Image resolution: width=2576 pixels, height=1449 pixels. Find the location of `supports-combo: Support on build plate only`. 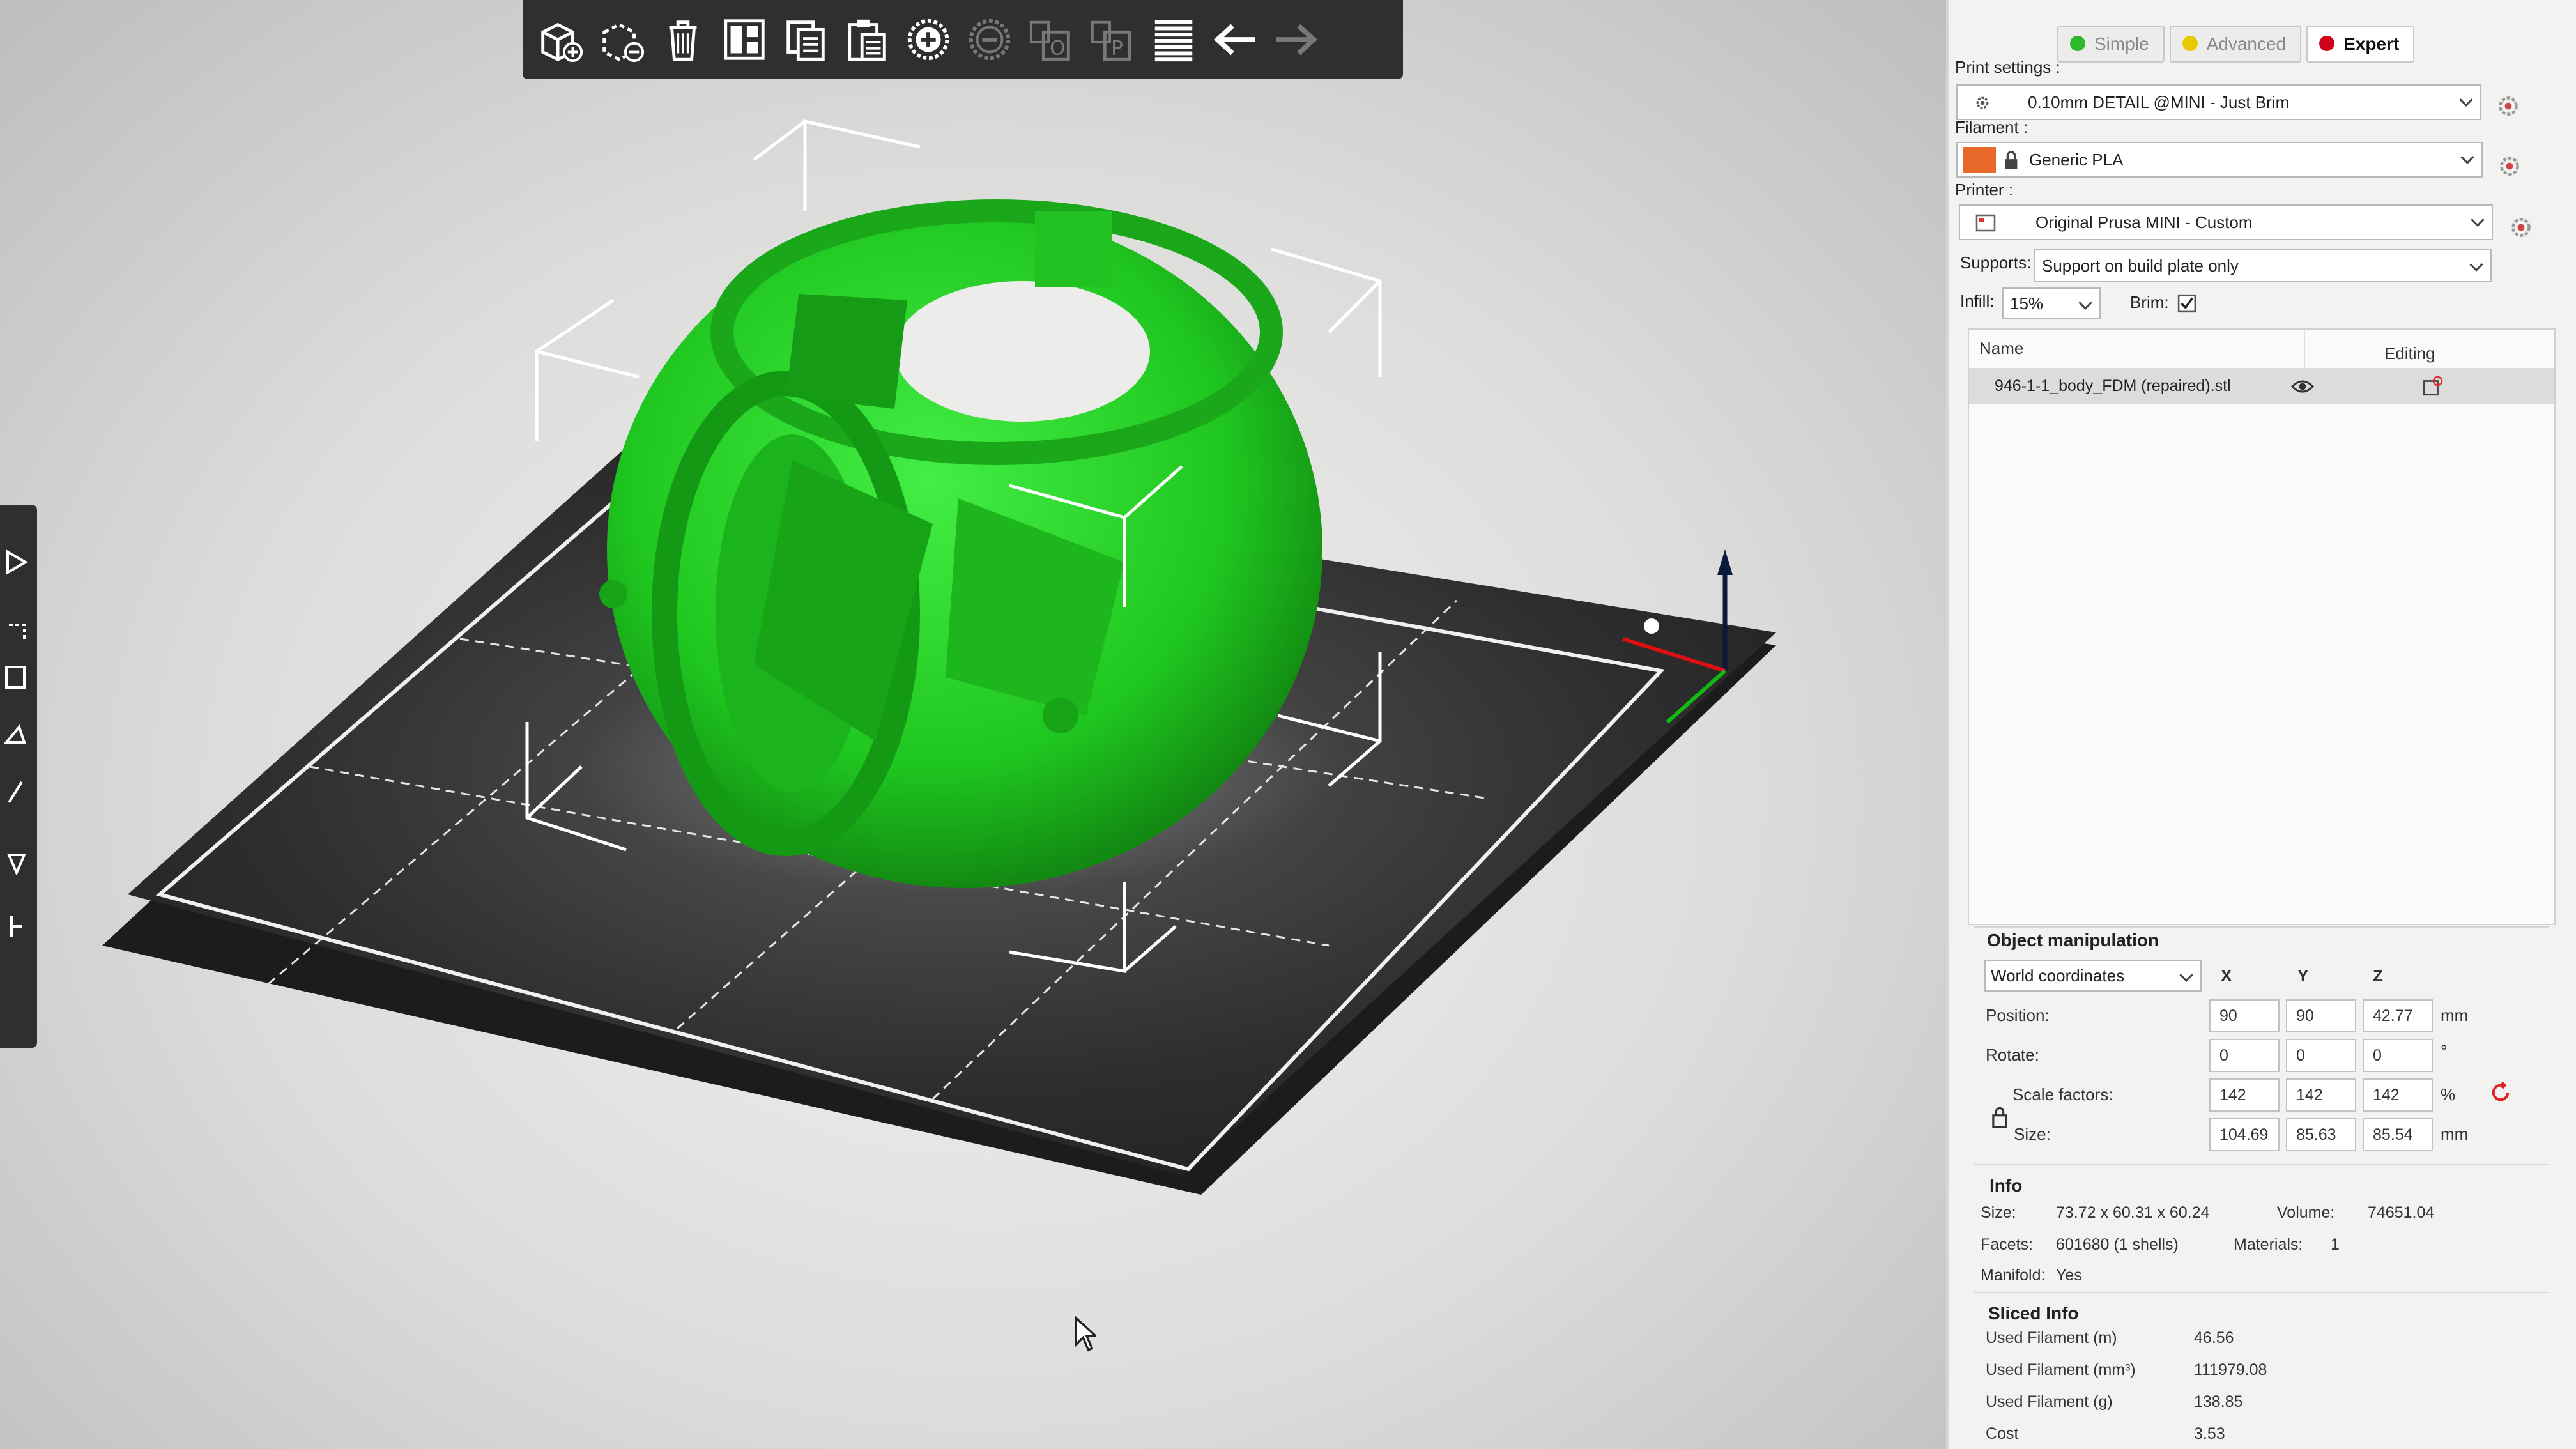

supports-combo: Support on build plate only is located at coordinates (2263, 265).